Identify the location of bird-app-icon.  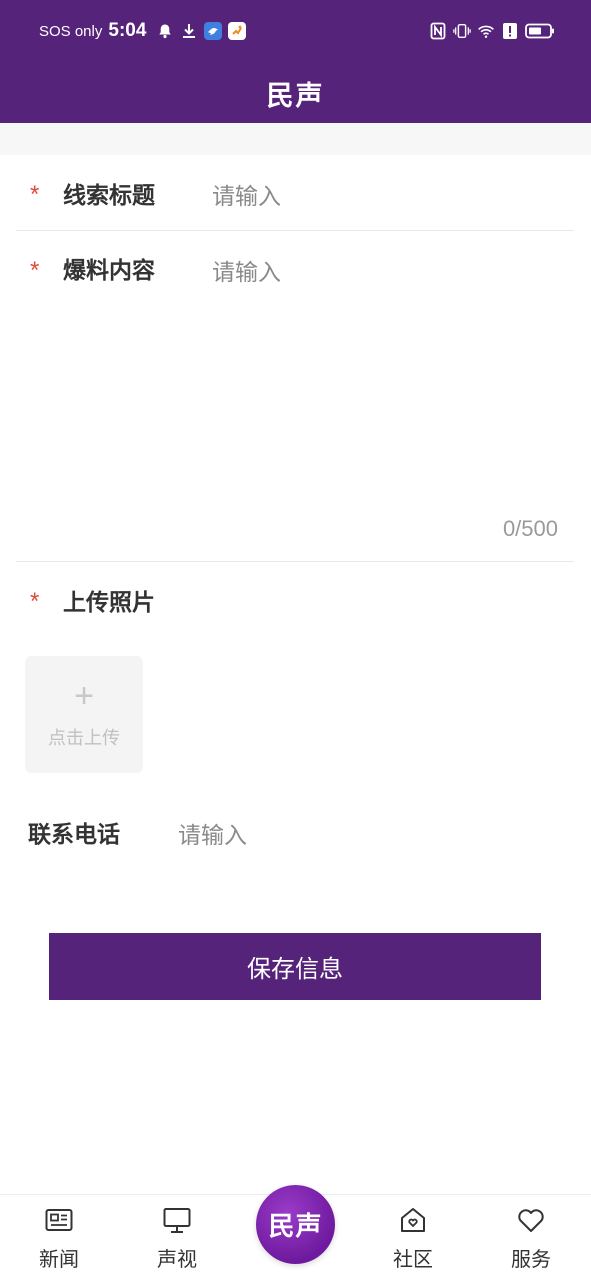
(213, 31).